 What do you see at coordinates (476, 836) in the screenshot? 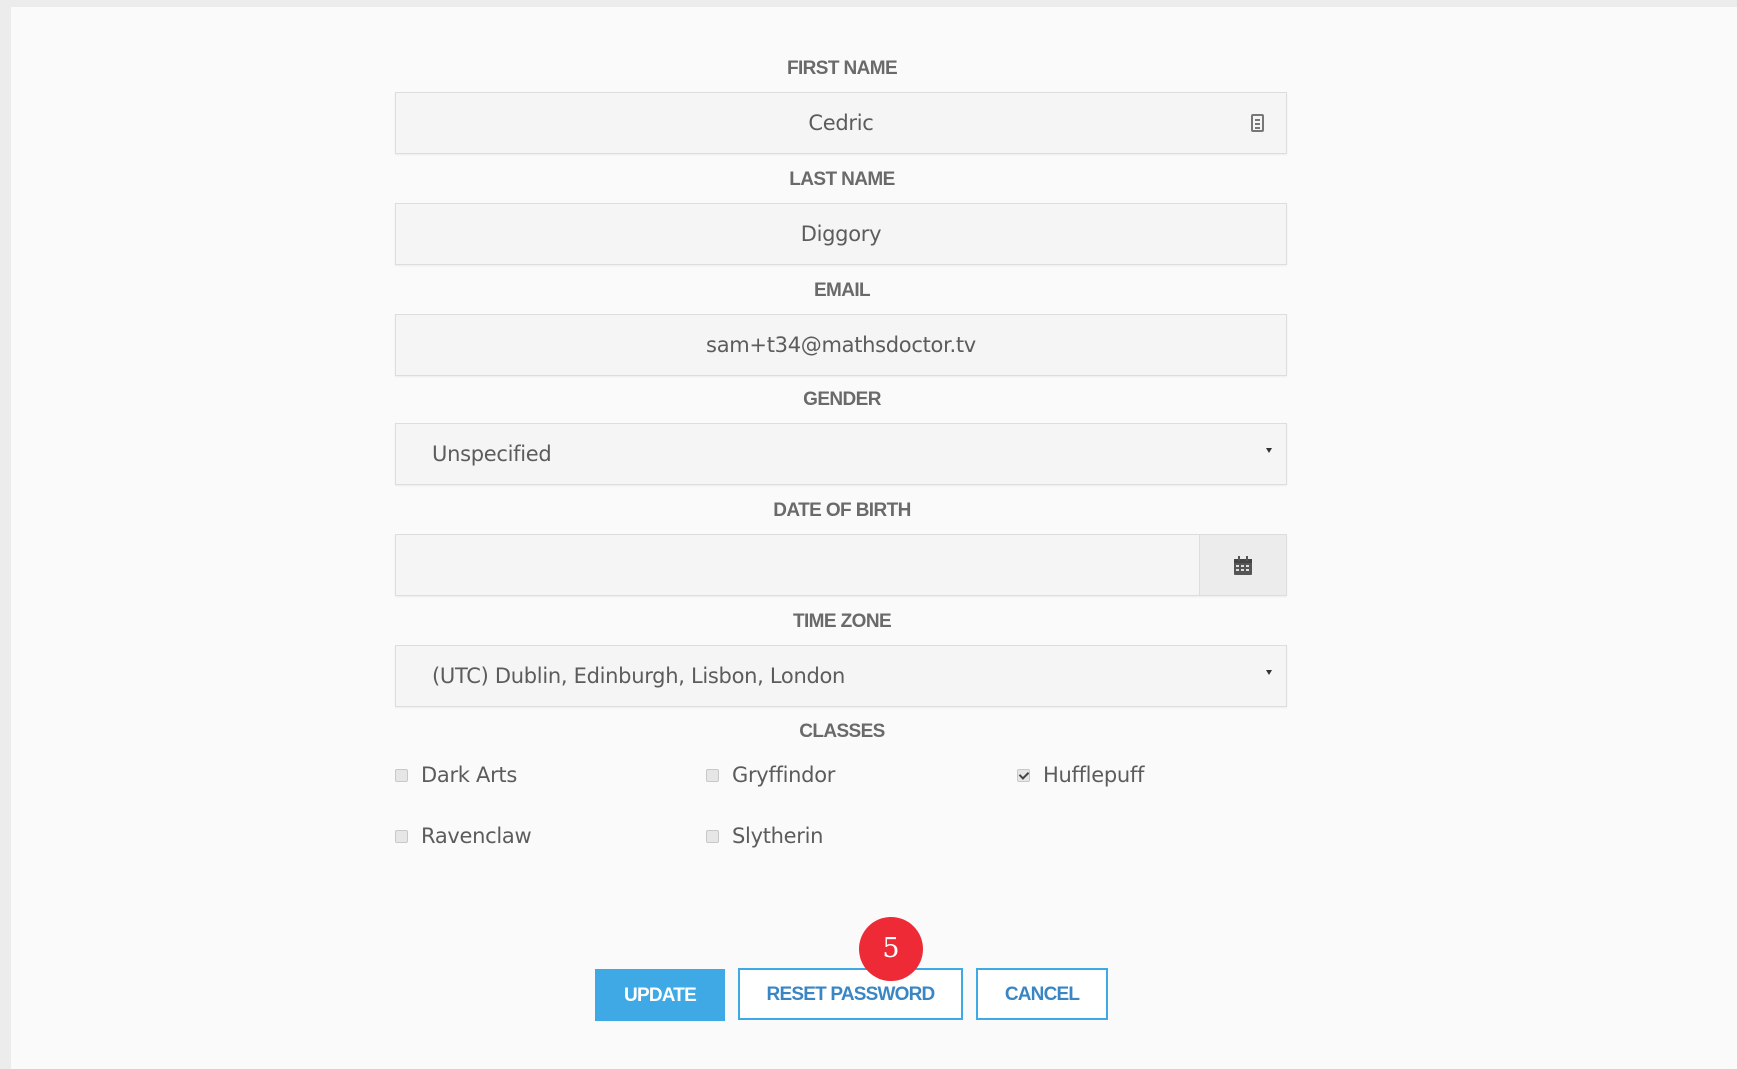
I see `class-label: Ravenclaw` at bounding box center [476, 836].